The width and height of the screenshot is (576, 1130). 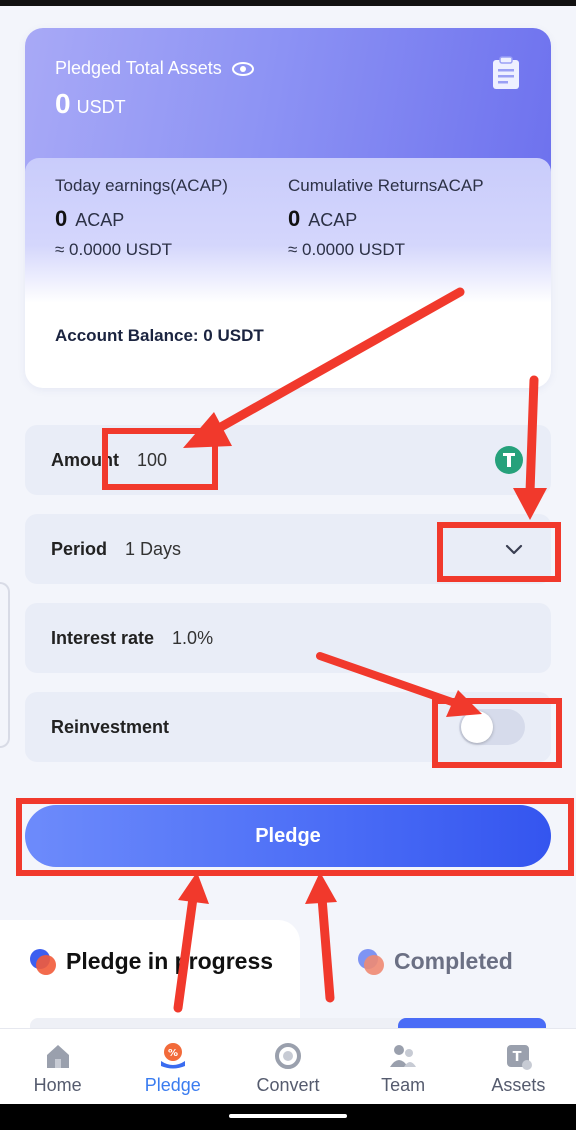 What do you see at coordinates (288, 638) in the screenshot?
I see `interest-rate-row: Interest rate 1.0%` at bounding box center [288, 638].